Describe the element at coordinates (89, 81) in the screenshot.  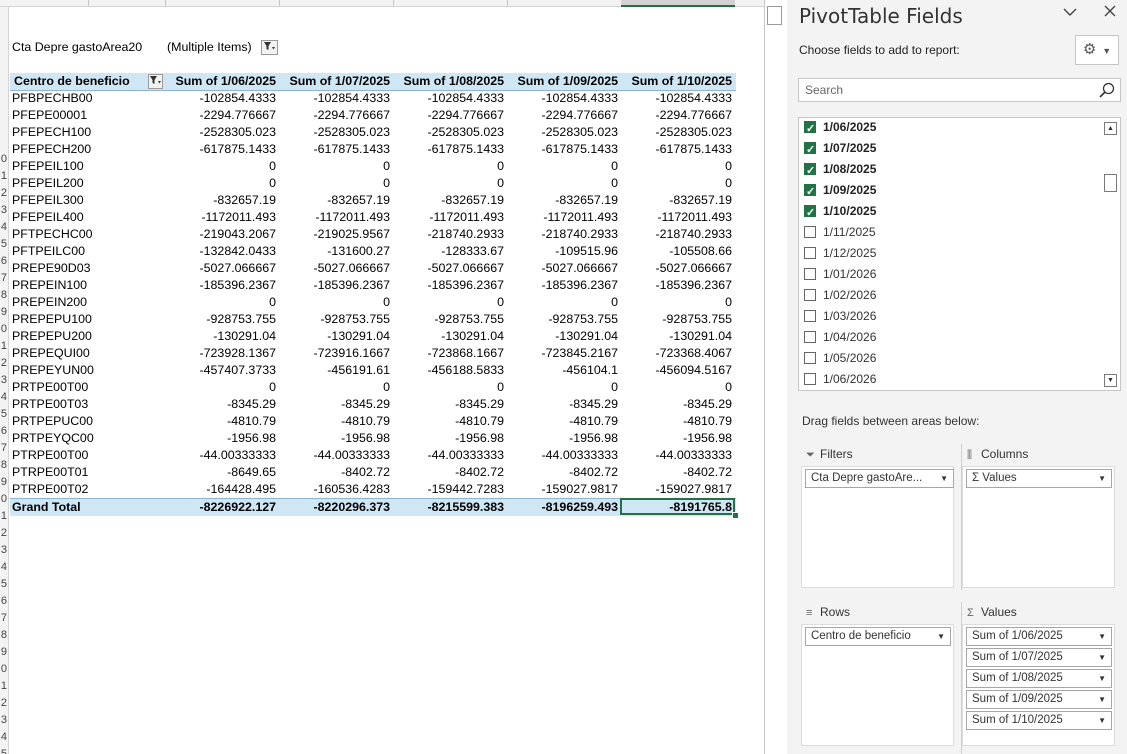
I see `row-labels-header: Centro de beneficio` at that location.